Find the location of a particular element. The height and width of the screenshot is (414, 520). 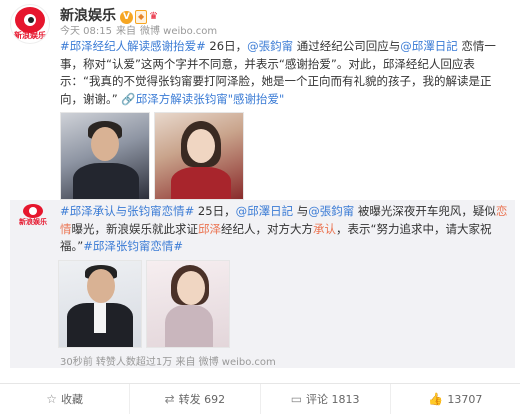

sina-logo-eye is located at coordinates (33, 211).